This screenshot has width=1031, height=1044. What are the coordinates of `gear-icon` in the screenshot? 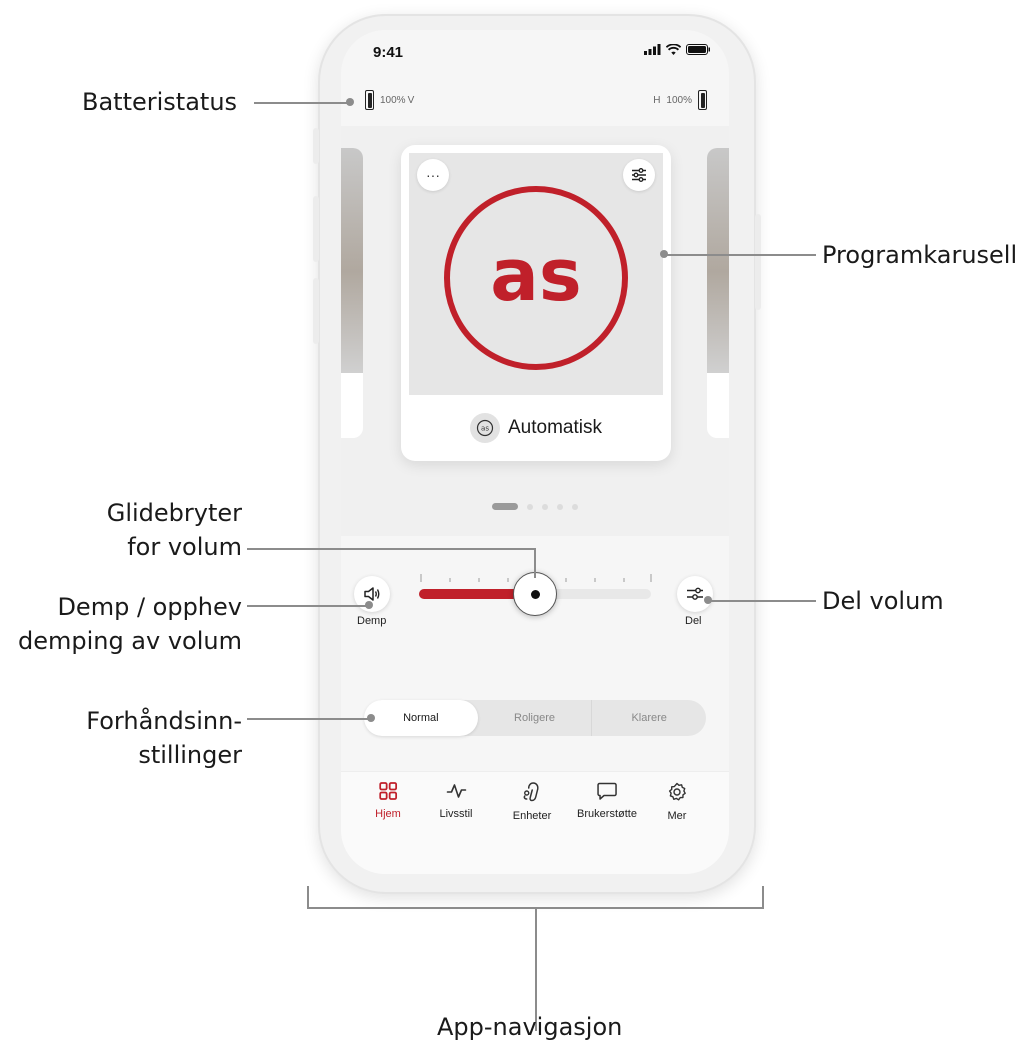 It's located at (677, 791).